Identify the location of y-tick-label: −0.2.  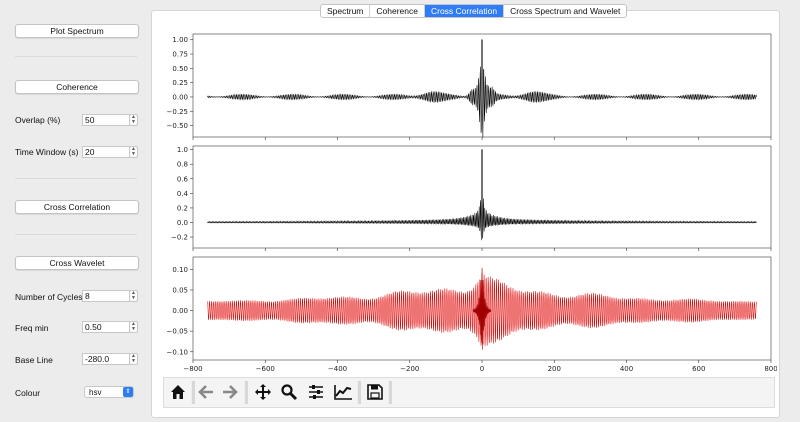
(179, 238).